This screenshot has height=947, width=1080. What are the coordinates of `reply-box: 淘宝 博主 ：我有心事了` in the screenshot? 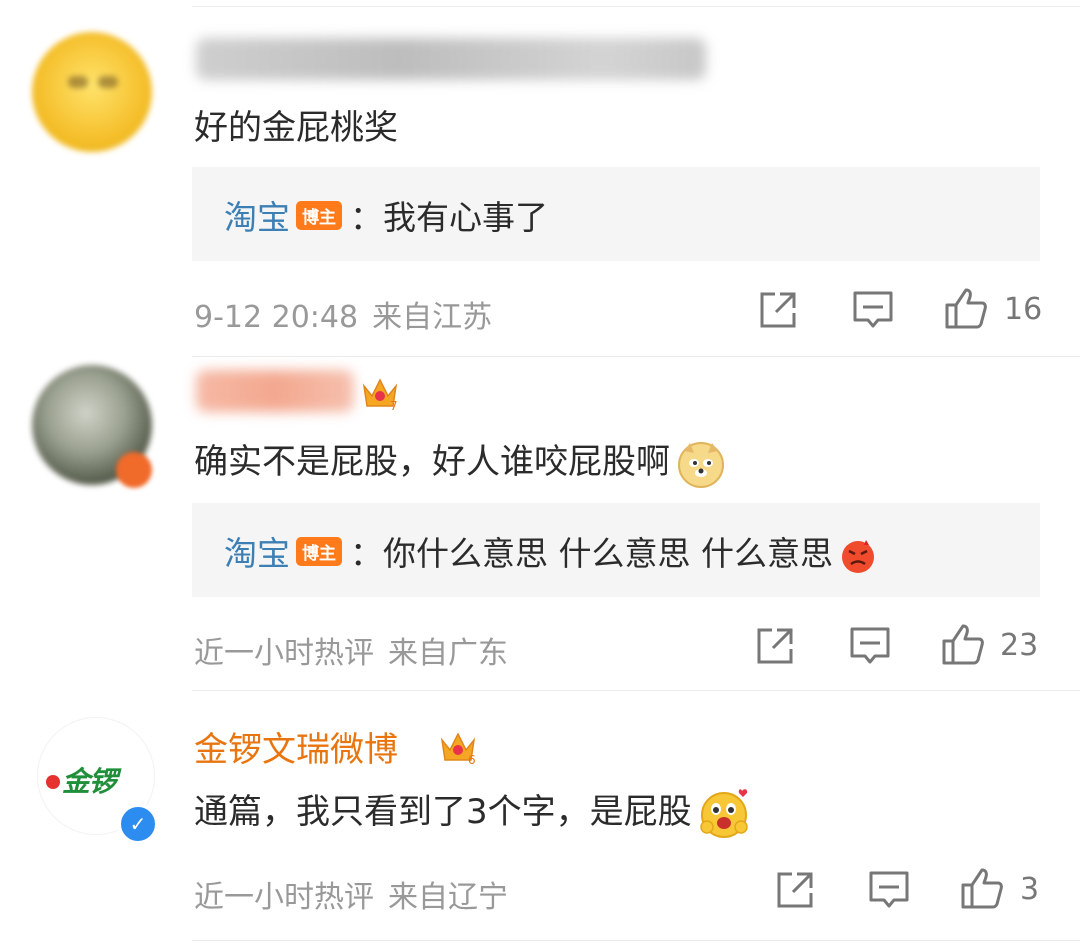 It's located at (616, 214).